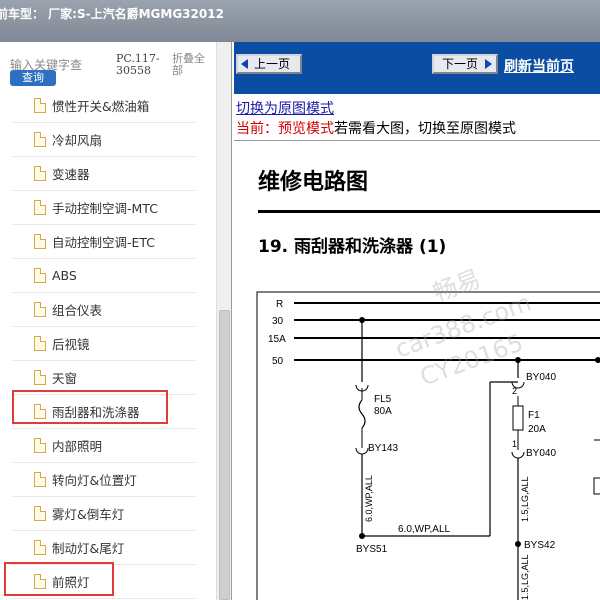 This screenshot has width=600, height=600. I want to click on fuse-fl5-rating: 80A, so click(383, 411).